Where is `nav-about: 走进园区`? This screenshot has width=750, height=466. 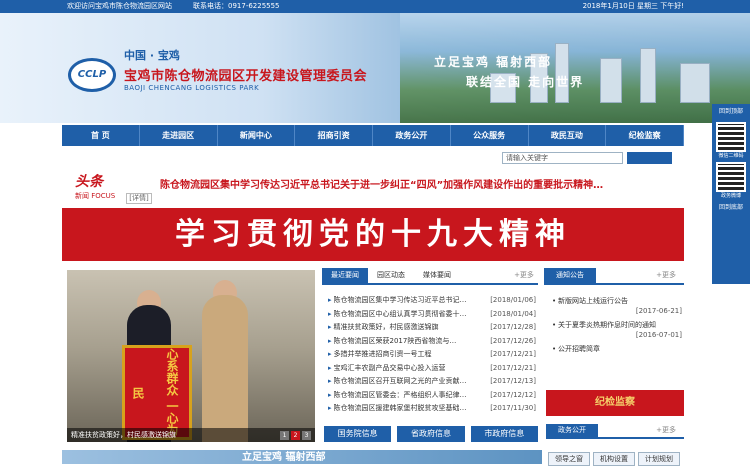
nav-about: 走进园区 is located at coordinates (179, 135).